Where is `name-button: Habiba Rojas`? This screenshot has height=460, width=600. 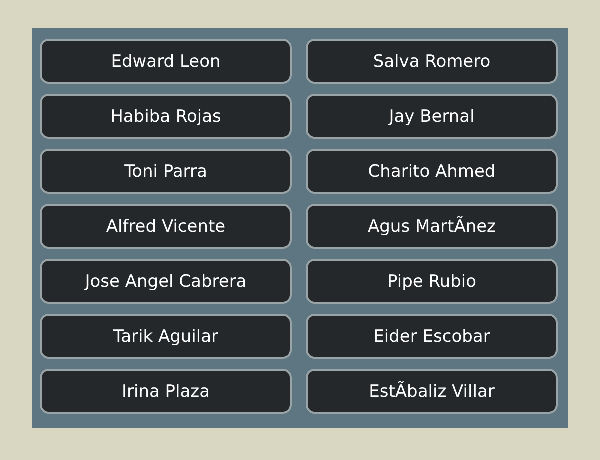 name-button: Habiba Rojas is located at coordinates (166, 116).